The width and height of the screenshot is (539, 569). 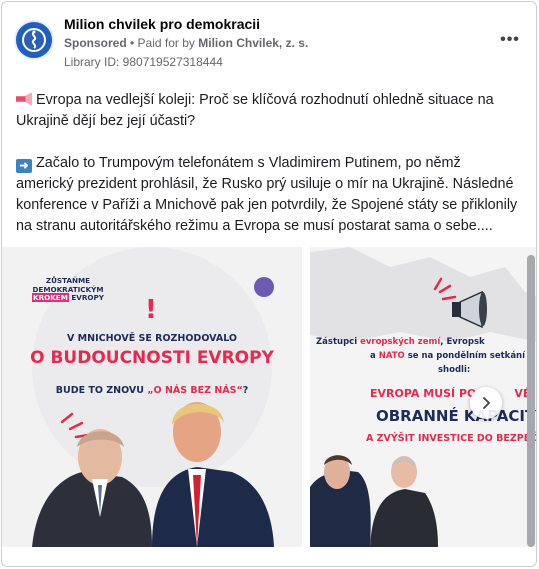 I want to click on slide-2-text-line-1: Zástupci evropských zemí, Evropsk, so click(x=400, y=342).